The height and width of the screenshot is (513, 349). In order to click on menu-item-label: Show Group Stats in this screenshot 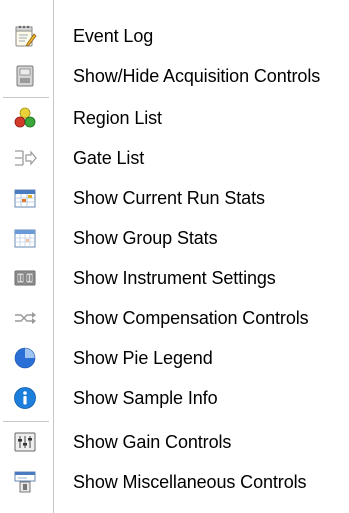, I will do `click(145, 237)`.